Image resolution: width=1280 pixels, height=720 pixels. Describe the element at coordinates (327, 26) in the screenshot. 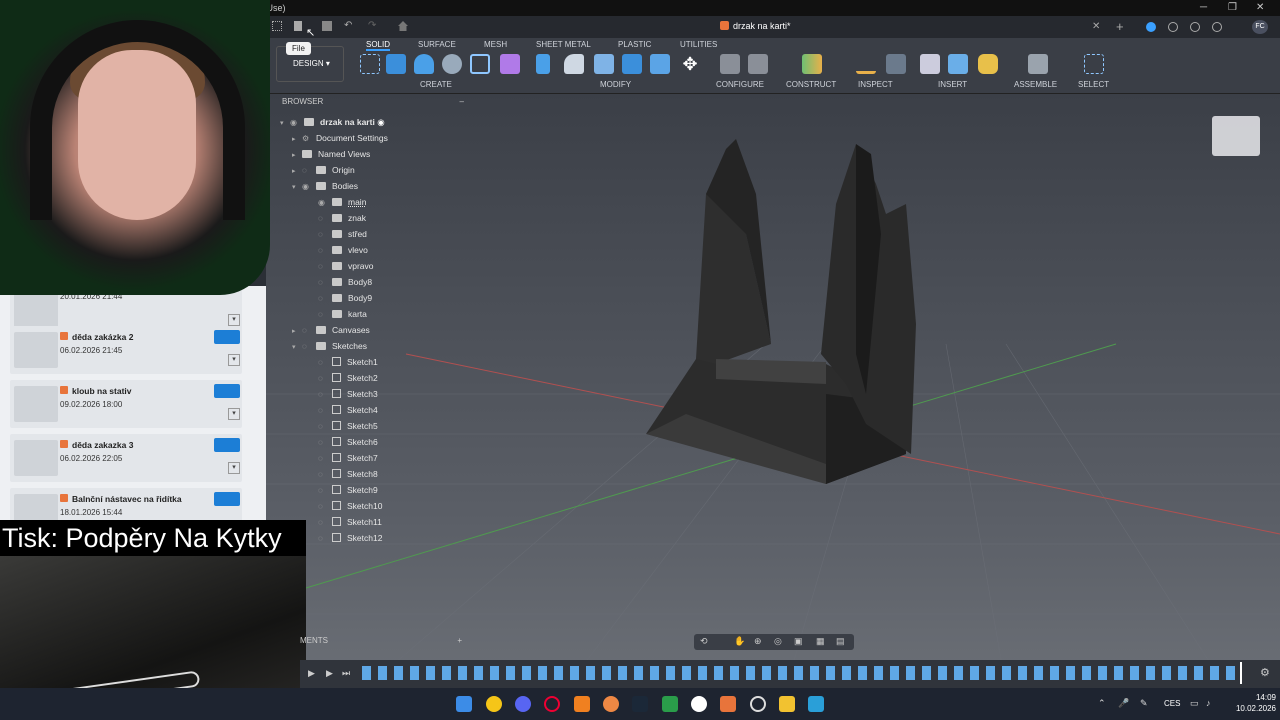

I see `save-icon` at that location.